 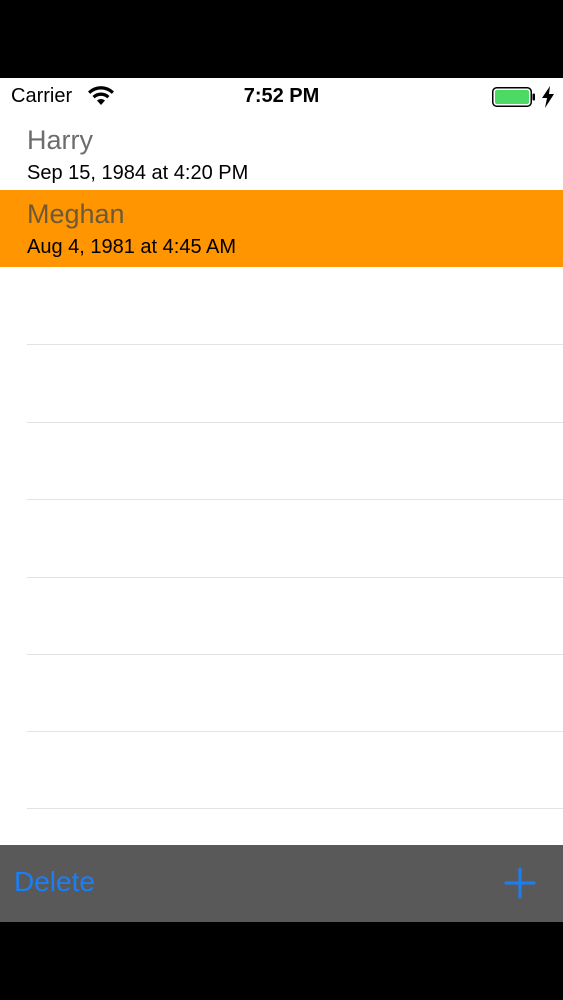 I want to click on charging-bolt-icon, so click(x=548, y=97).